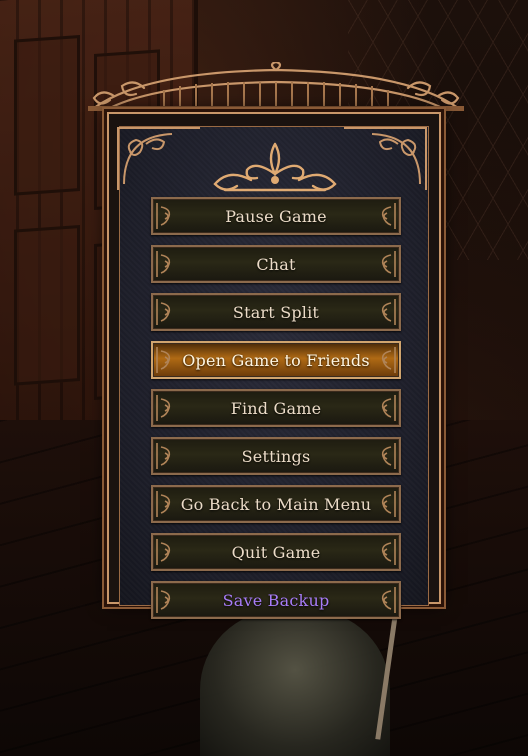 The height and width of the screenshot is (756, 528). I want to click on settings-button: Settings, so click(276, 456).